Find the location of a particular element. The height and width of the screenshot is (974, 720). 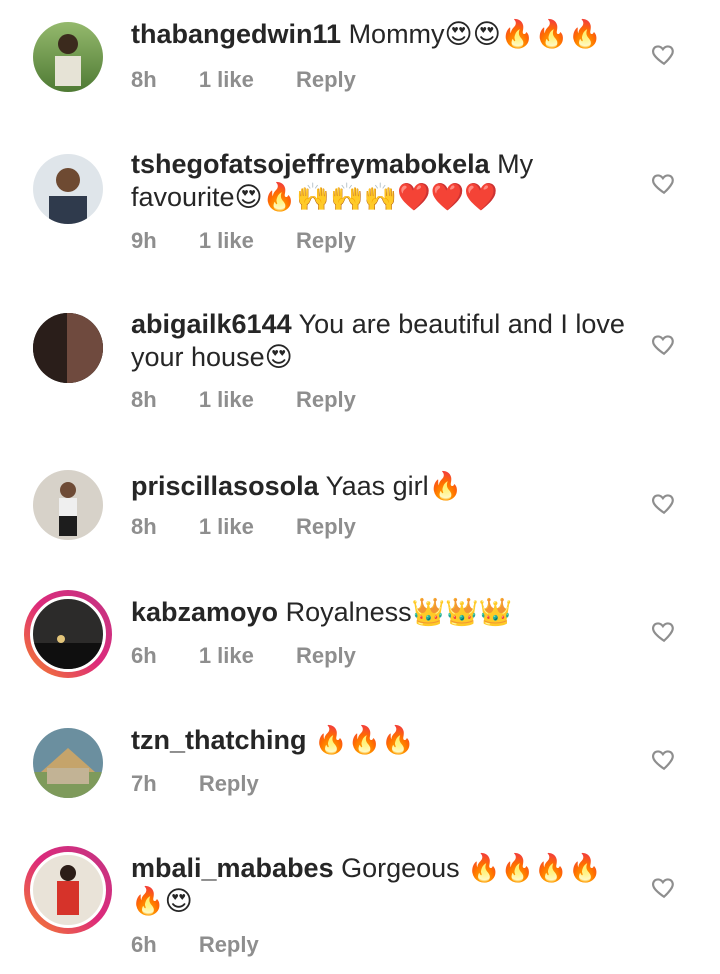

comment-username: thabangedwin11 is located at coordinates (236, 34).